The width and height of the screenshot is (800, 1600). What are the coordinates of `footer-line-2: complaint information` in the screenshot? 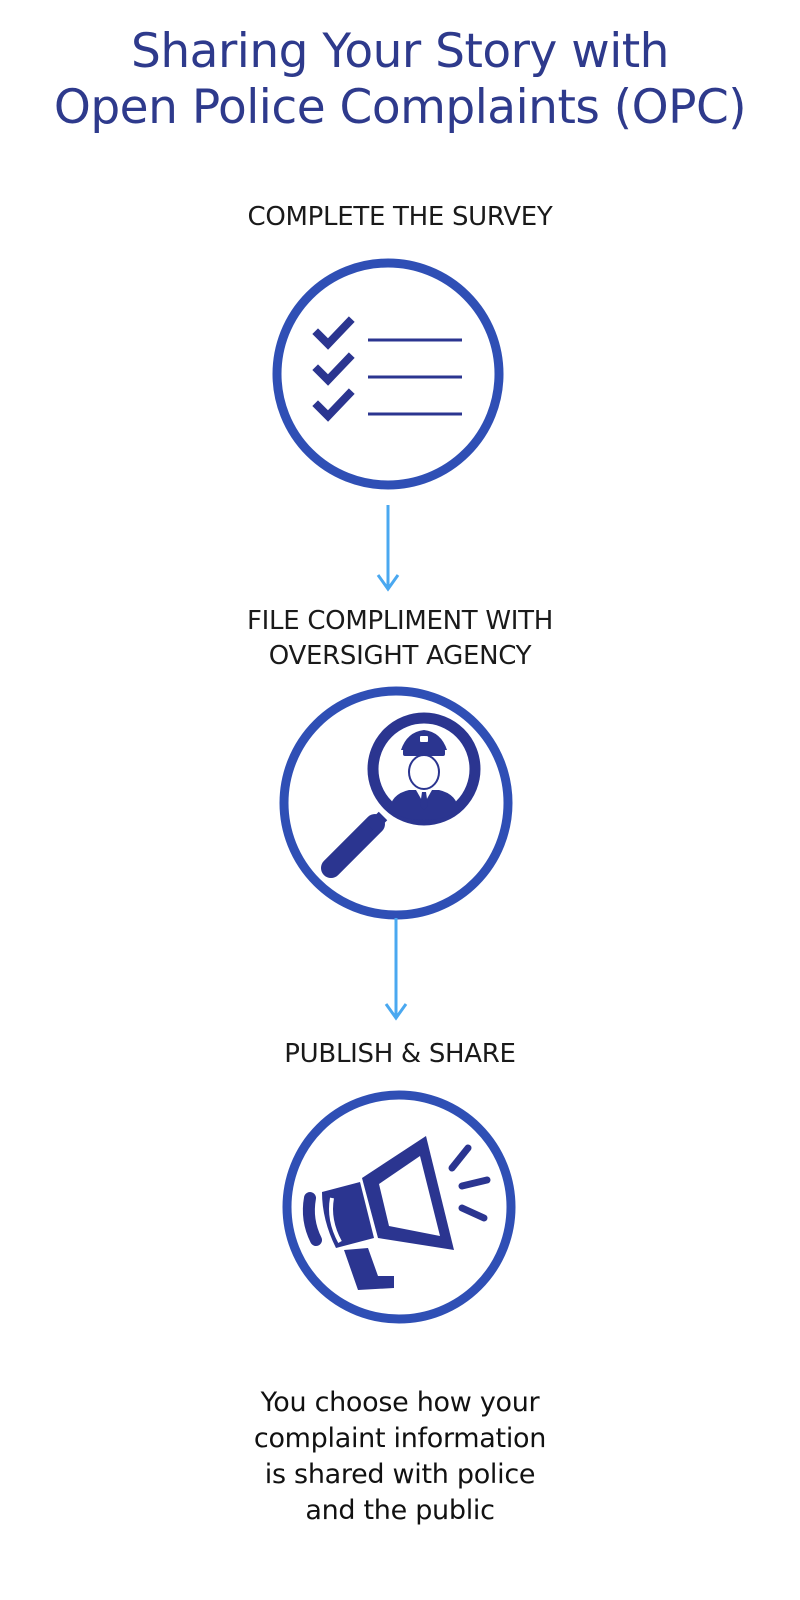 It's located at (400, 1438).